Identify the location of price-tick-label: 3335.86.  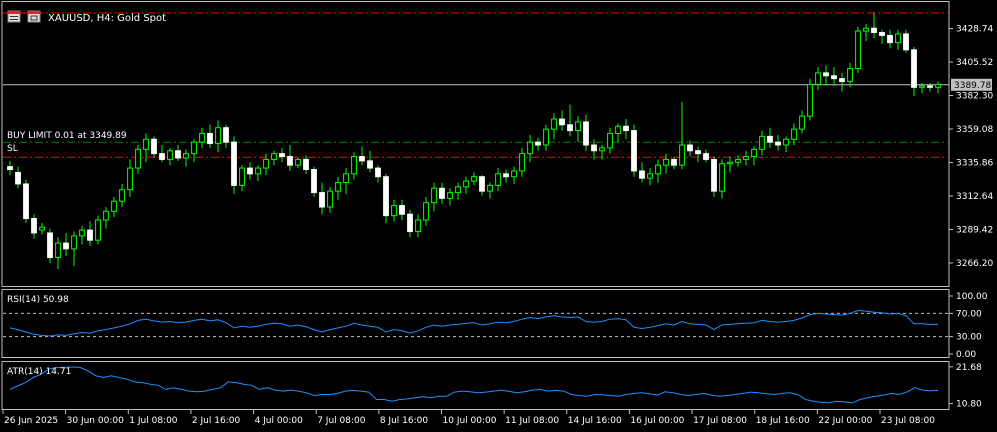
(974, 164).